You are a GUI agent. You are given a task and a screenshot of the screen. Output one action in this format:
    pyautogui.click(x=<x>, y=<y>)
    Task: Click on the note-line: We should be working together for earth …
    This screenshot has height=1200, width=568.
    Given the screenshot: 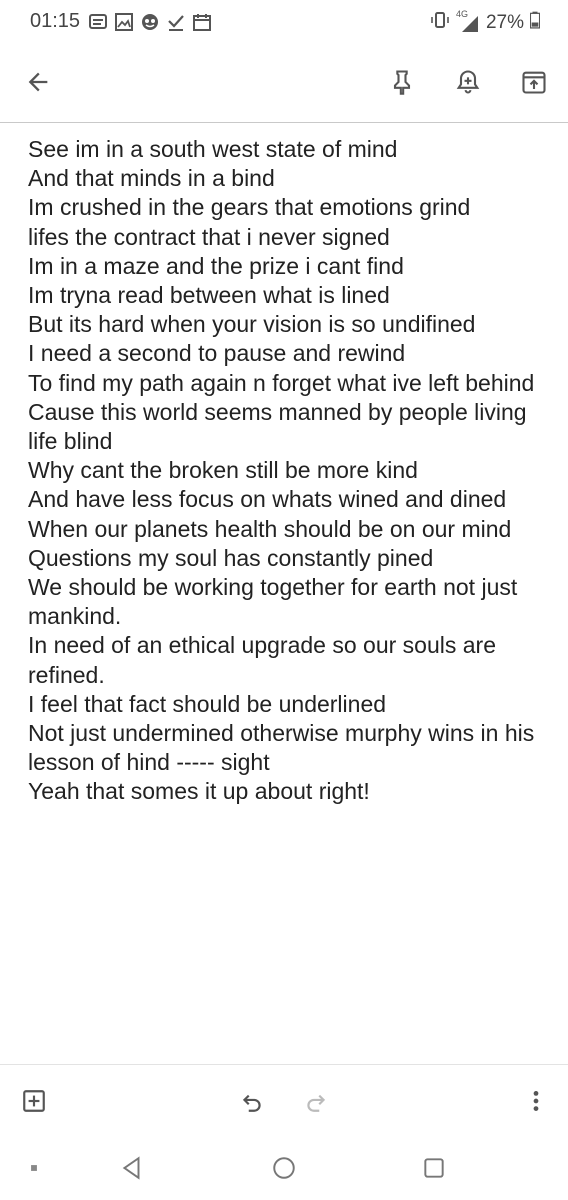 What is the action you would take?
    pyautogui.click(x=273, y=602)
    